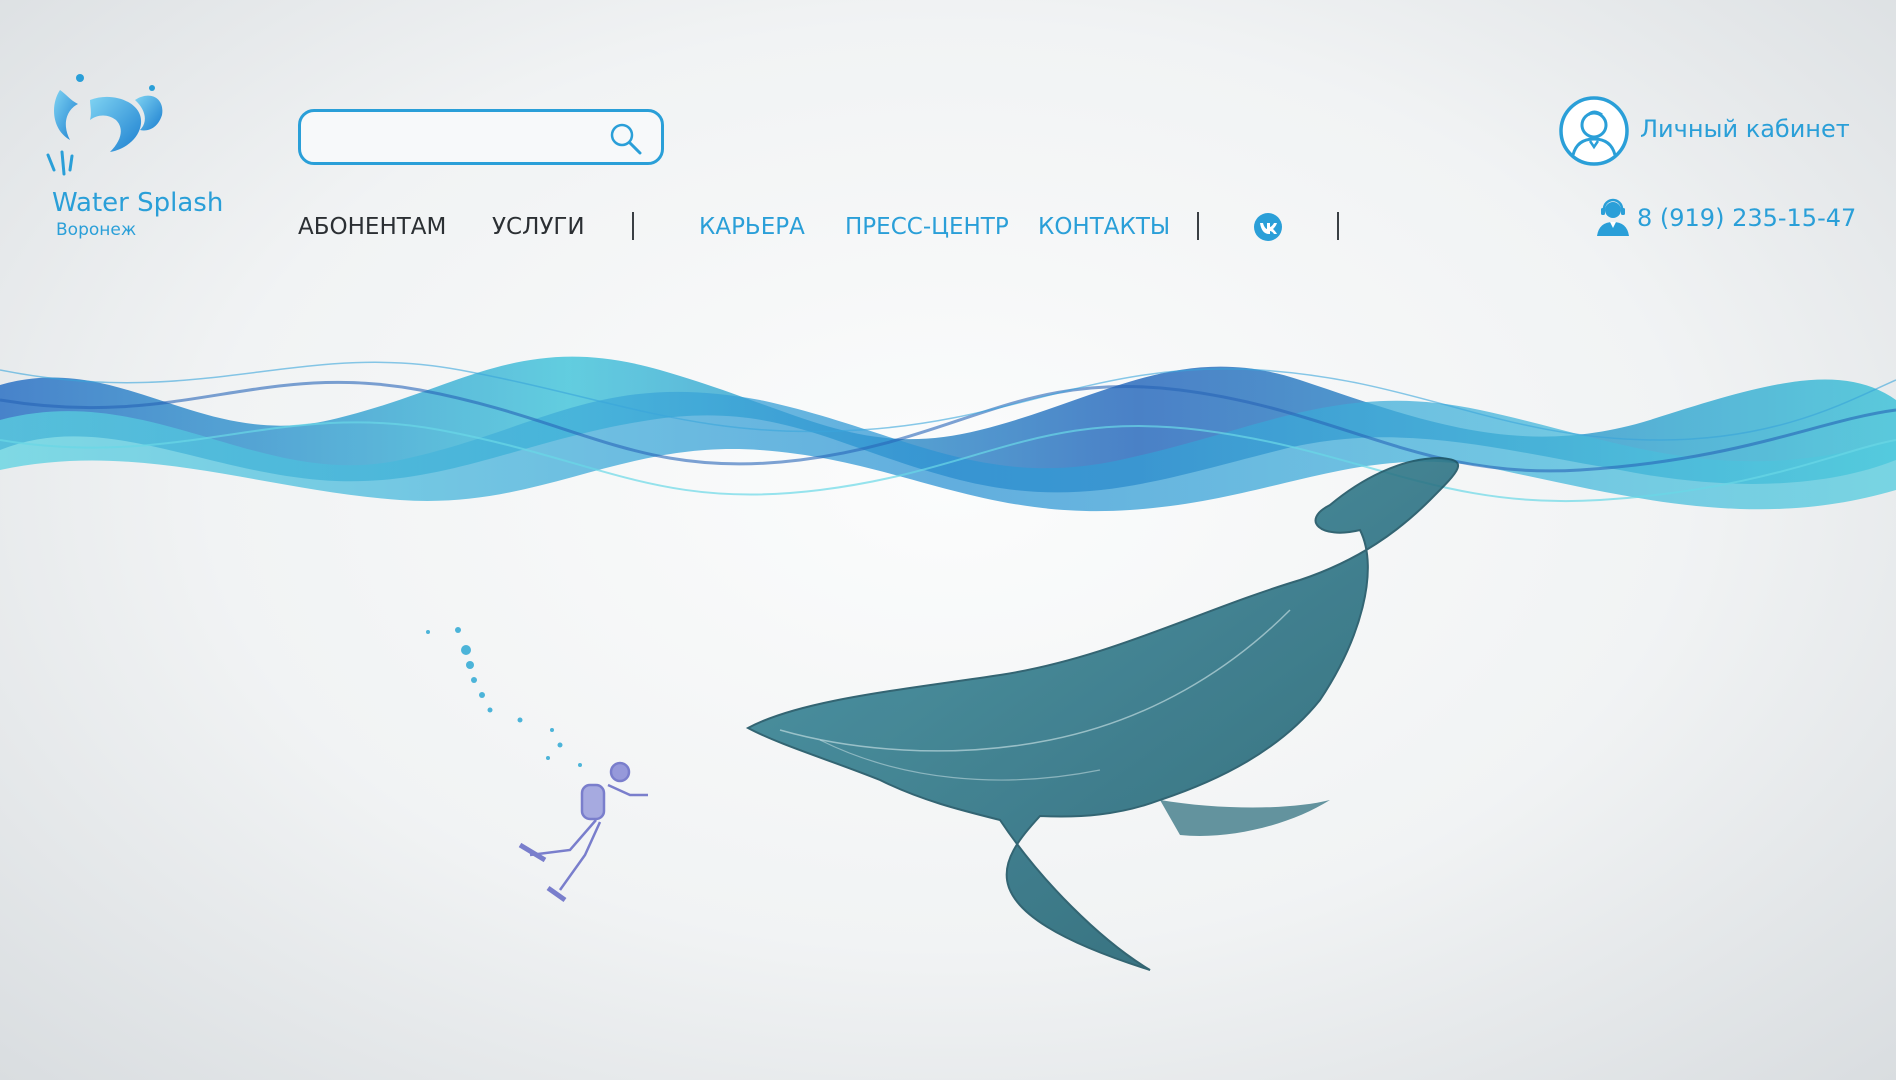 The height and width of the screenshot is (1080, 1896). Describe the element at coordinates (1745, 129) in the screenshot. I see `account-label: Личный кабинет` at that location.